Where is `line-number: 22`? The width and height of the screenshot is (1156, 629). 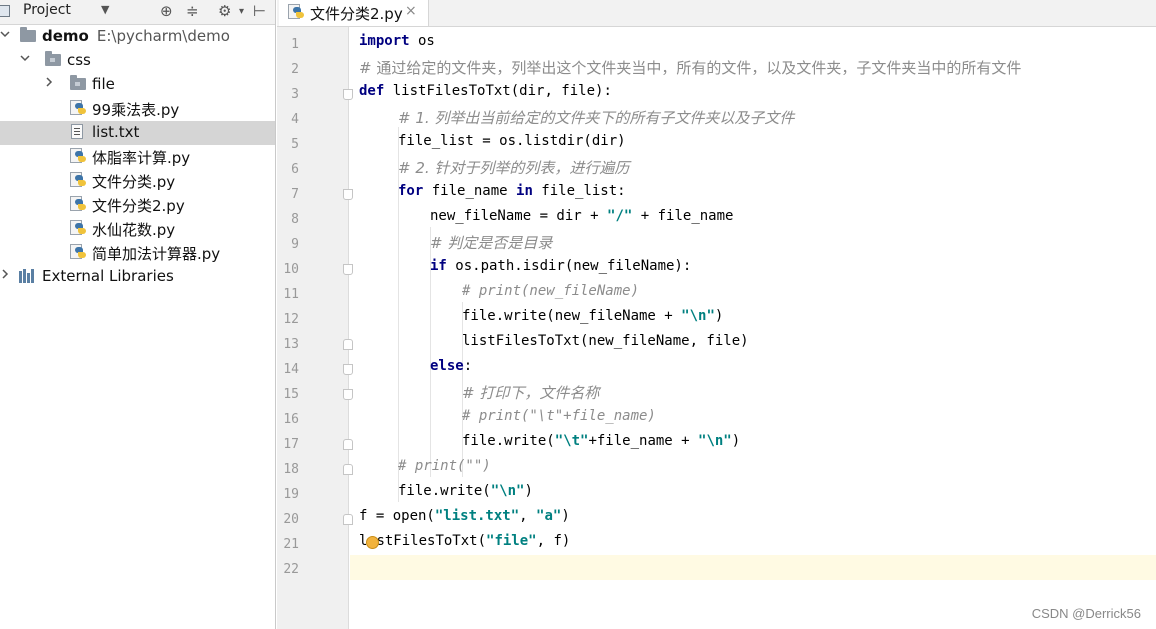 line-number: 22 is located at coordinates (291, 569).